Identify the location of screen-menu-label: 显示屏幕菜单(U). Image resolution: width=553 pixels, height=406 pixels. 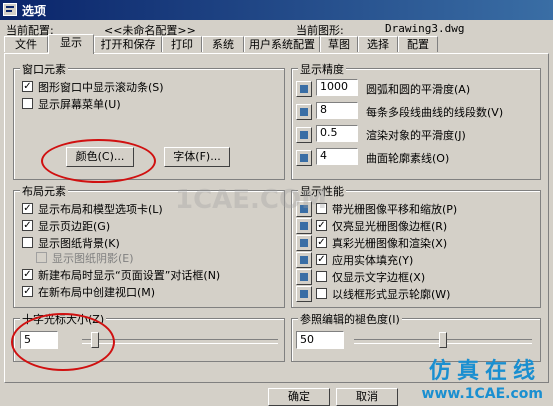
(79, 104).